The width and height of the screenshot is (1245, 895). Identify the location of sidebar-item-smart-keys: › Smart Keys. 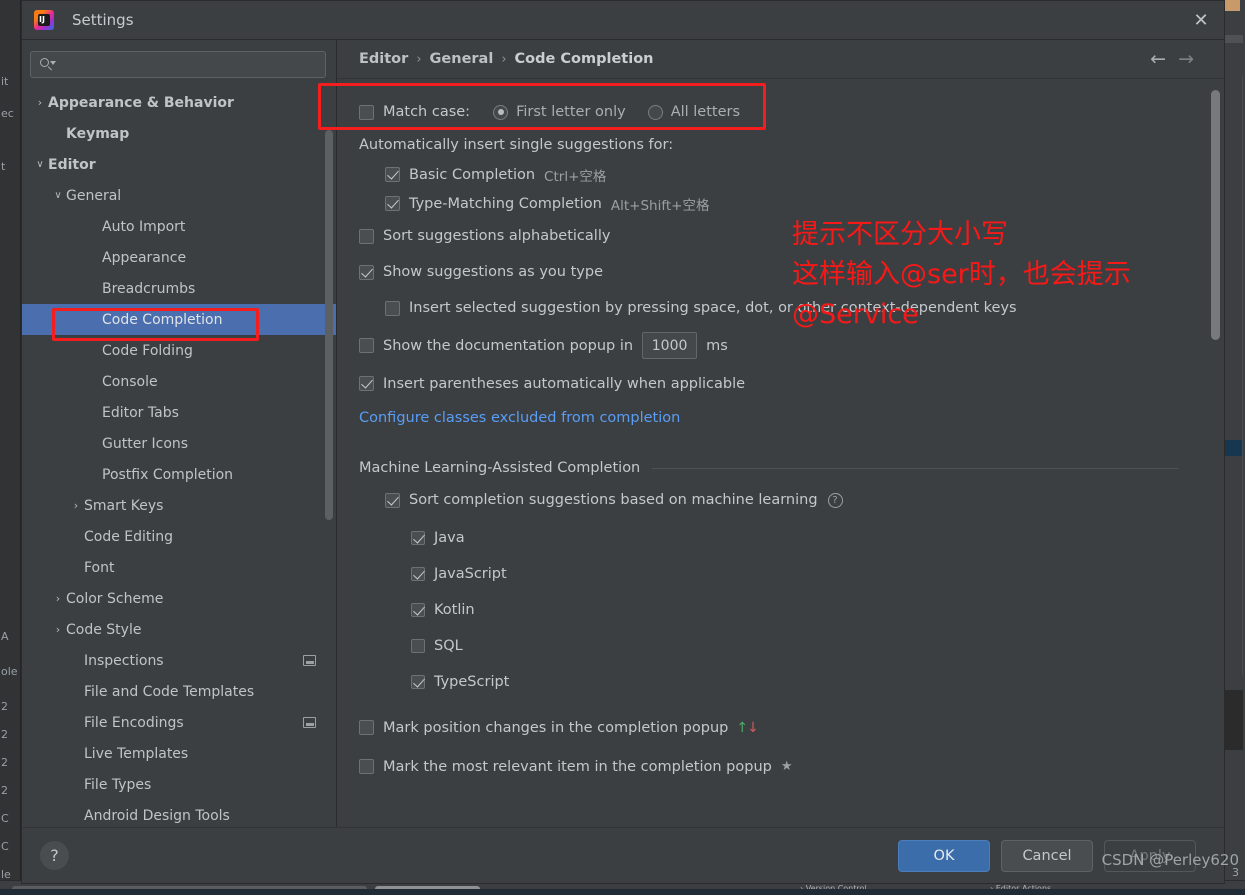
(179, 505).